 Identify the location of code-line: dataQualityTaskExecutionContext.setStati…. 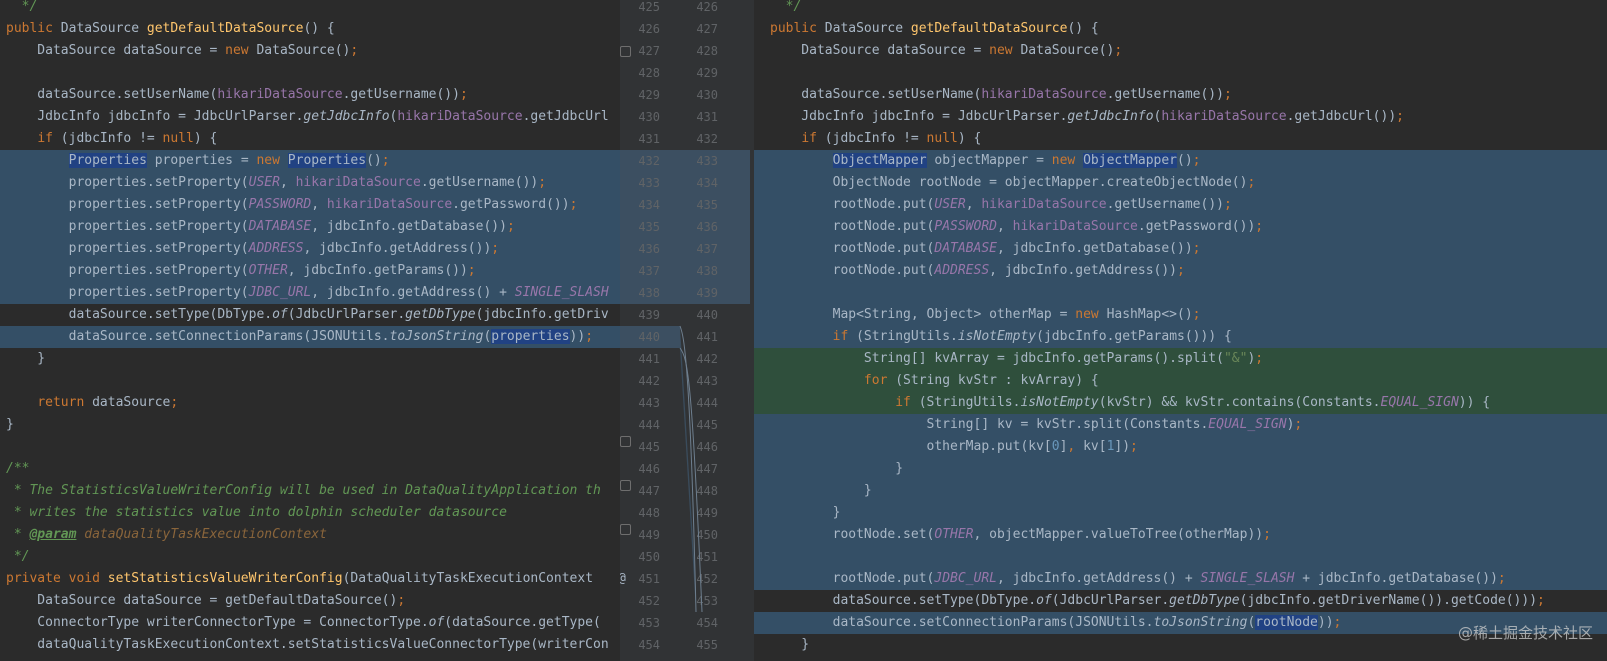
(307, 644).